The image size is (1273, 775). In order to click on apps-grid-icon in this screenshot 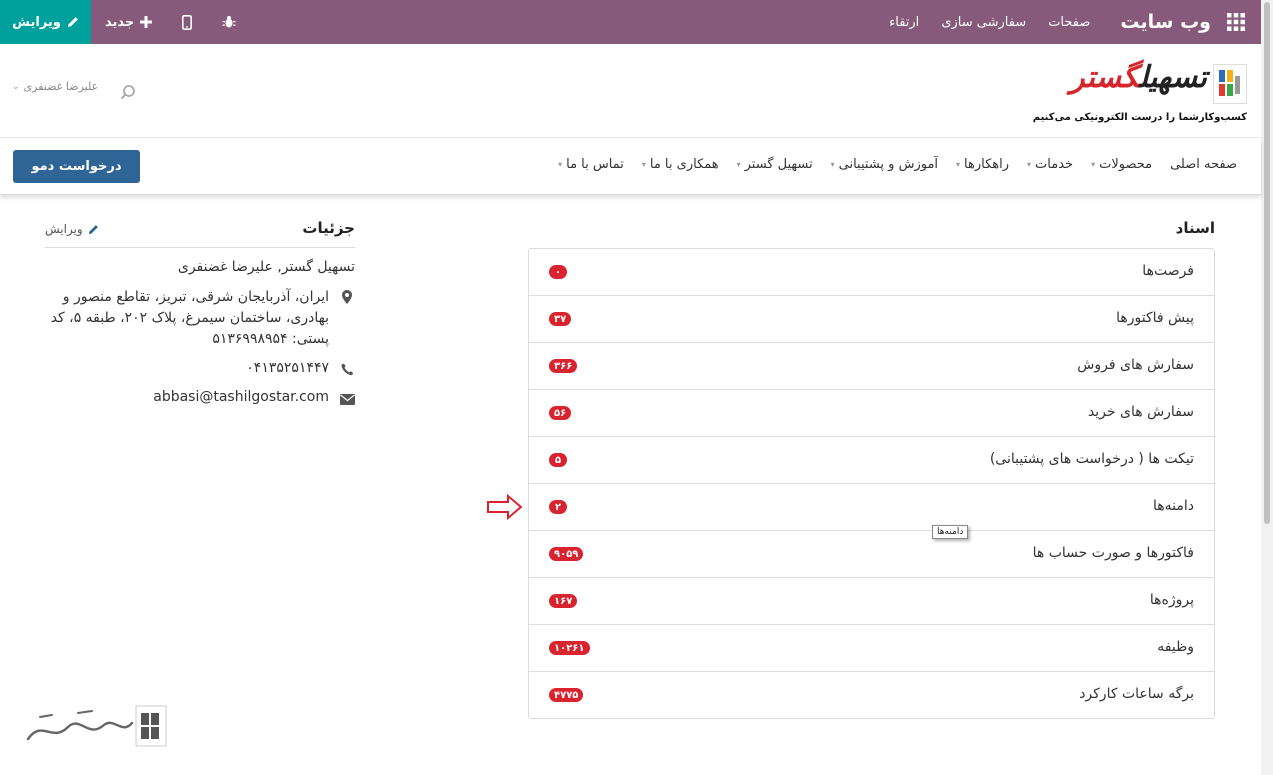, I will do `click(1236, 22)`.